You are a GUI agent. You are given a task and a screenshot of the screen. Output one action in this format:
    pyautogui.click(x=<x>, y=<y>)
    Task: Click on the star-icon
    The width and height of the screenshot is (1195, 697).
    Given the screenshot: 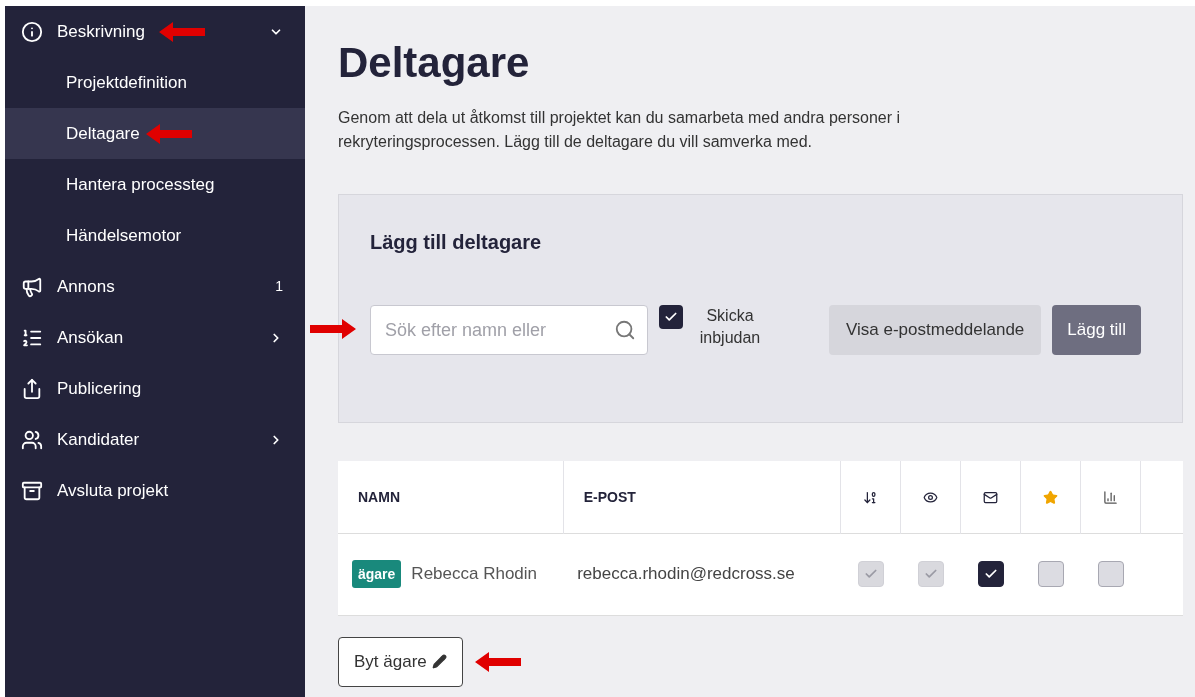 What is the action you would take?
    pyautogui.click(x=1051, y=497)
    